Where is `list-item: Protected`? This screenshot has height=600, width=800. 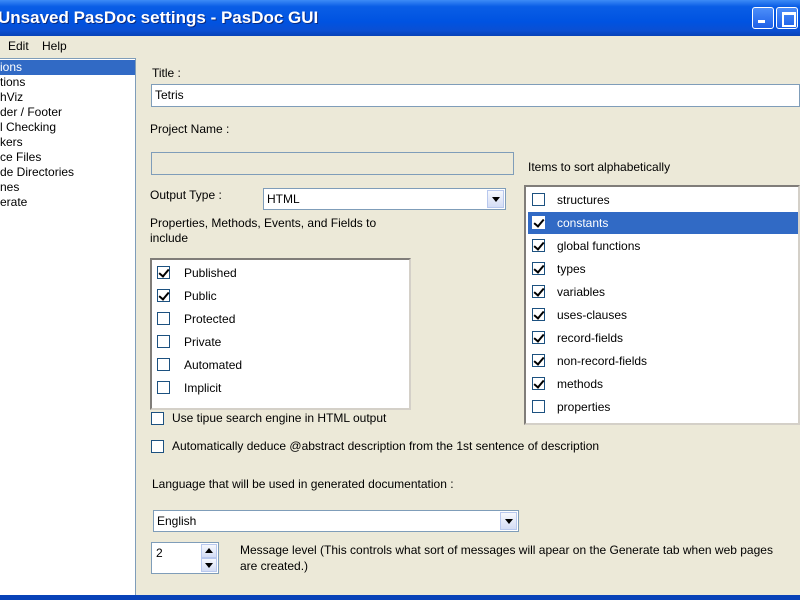
list-item: Protected is located at coordinates (281, 319).